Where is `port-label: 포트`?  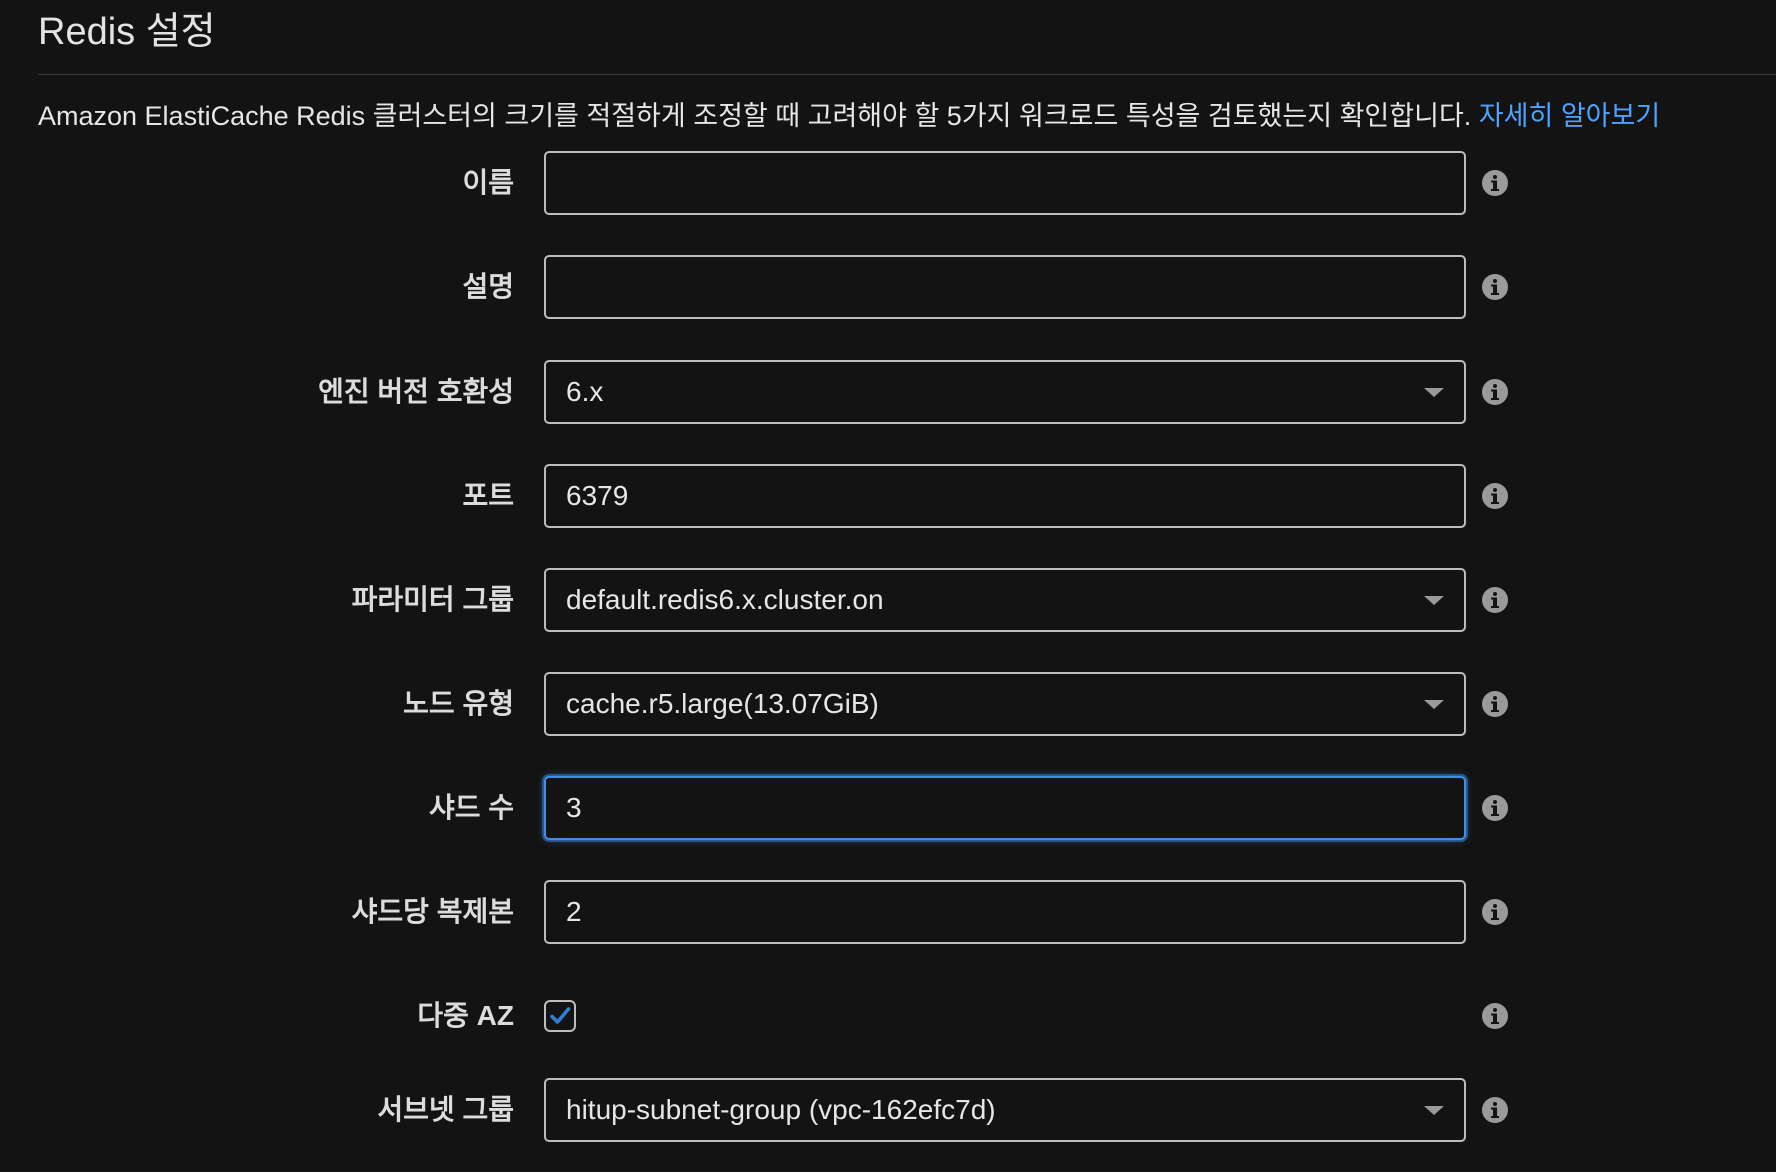 port-label: 포트 is located at coordinates (488, 495).